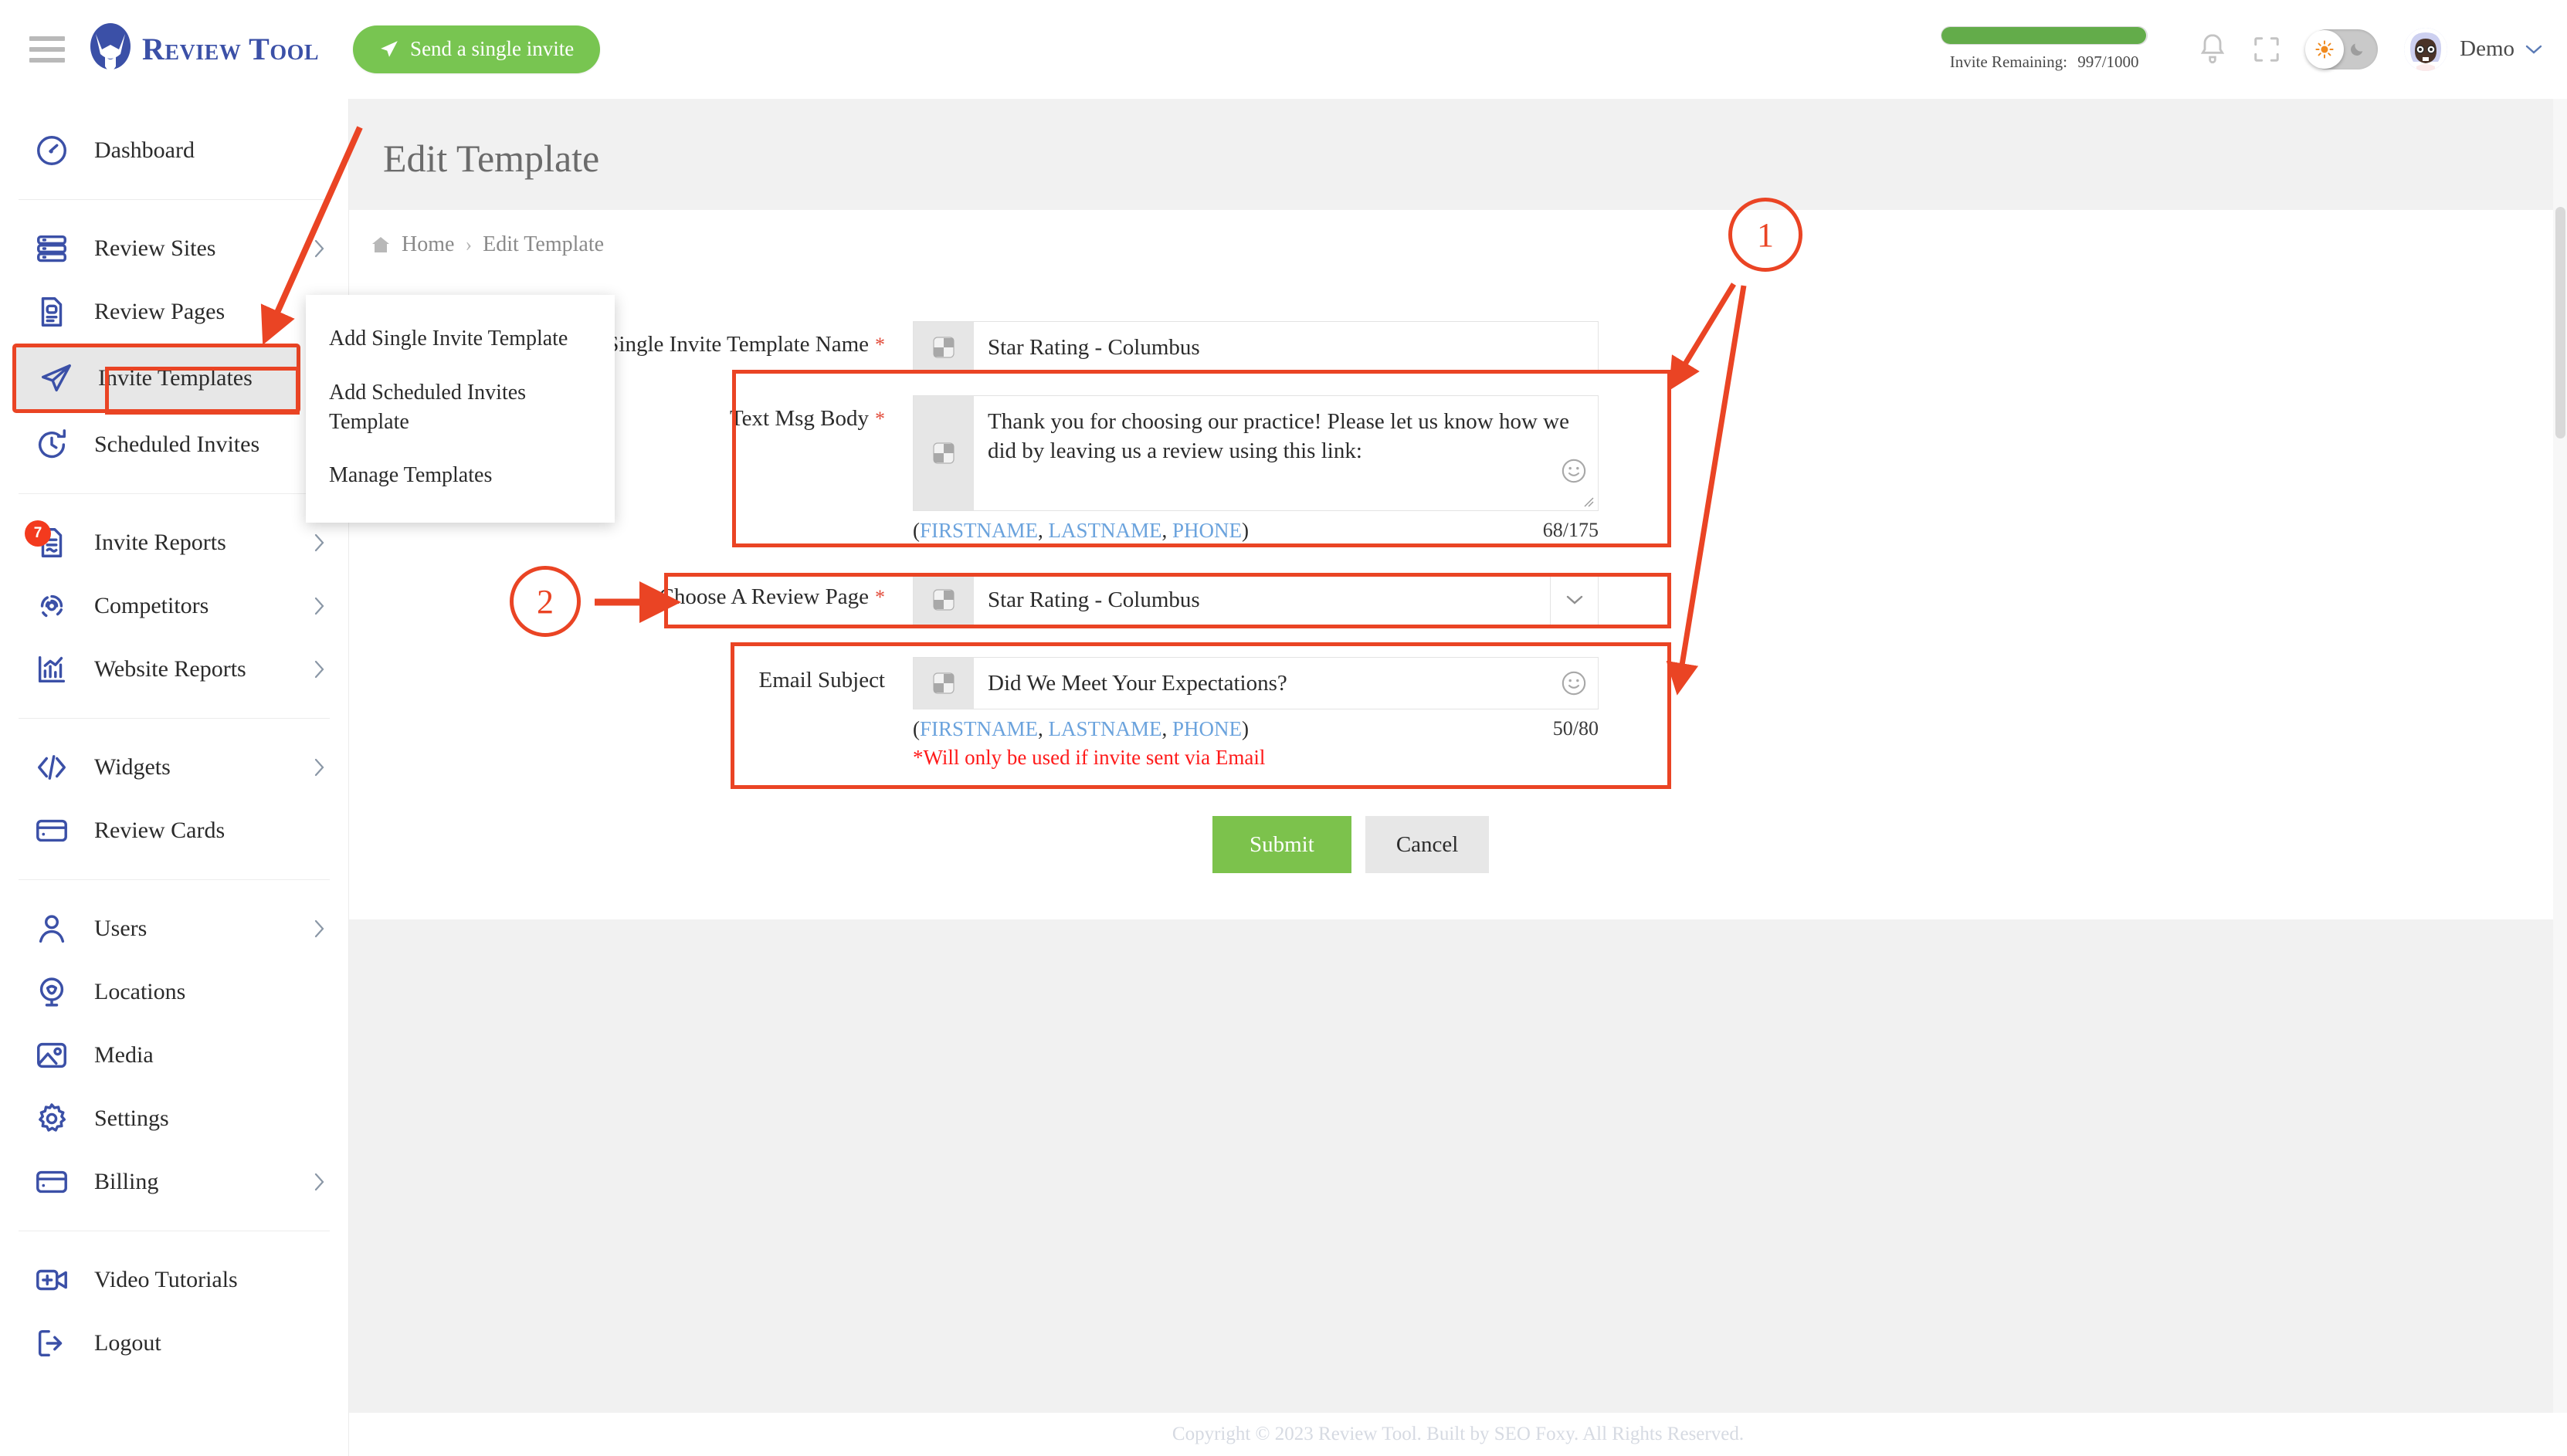 The height and width of the screenshot is (1456, 2567). Describe the element at coordinates (2487, 48) in the screenshot. I see `user-name-label: Demo` at that location.